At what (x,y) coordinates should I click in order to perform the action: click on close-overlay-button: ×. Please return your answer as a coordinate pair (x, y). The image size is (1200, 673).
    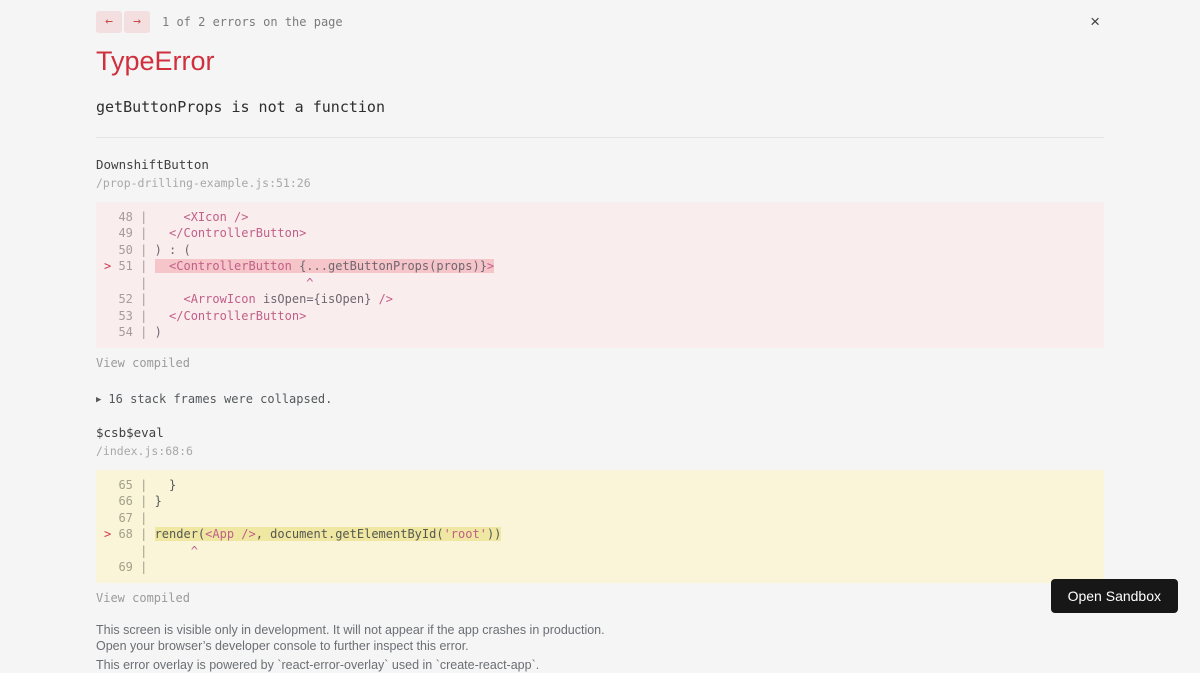
    Looking at the image, I should click on (1095, 21).